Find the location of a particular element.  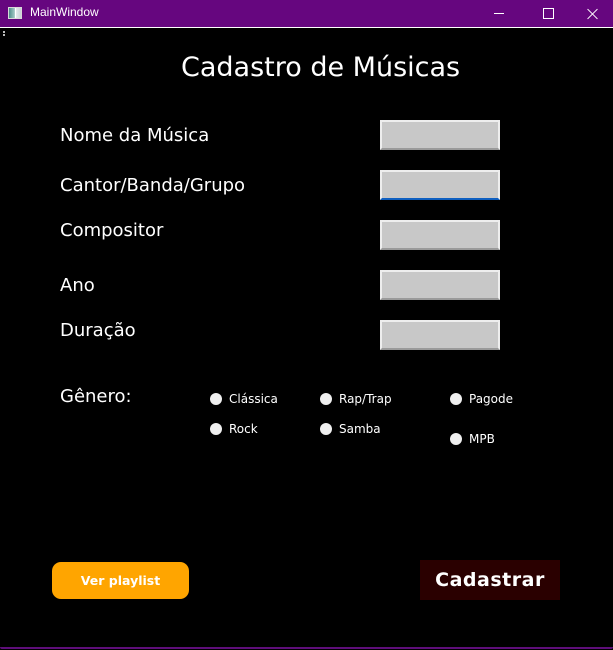

radio-label: Rap/Trap is located at coordinates (365, 399).